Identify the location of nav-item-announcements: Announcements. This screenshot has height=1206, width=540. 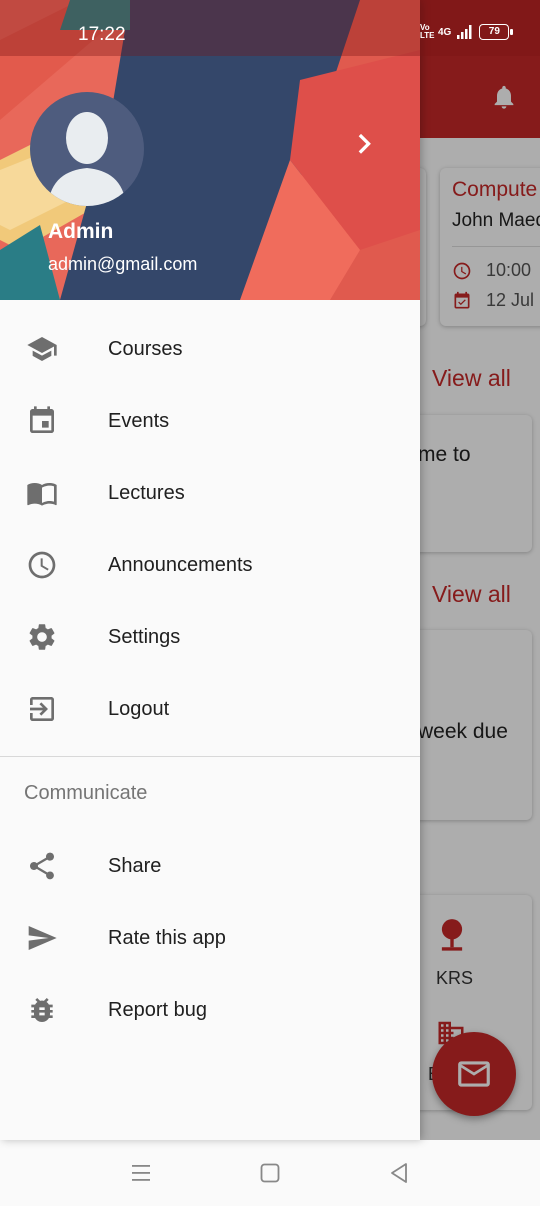
(210, 565).